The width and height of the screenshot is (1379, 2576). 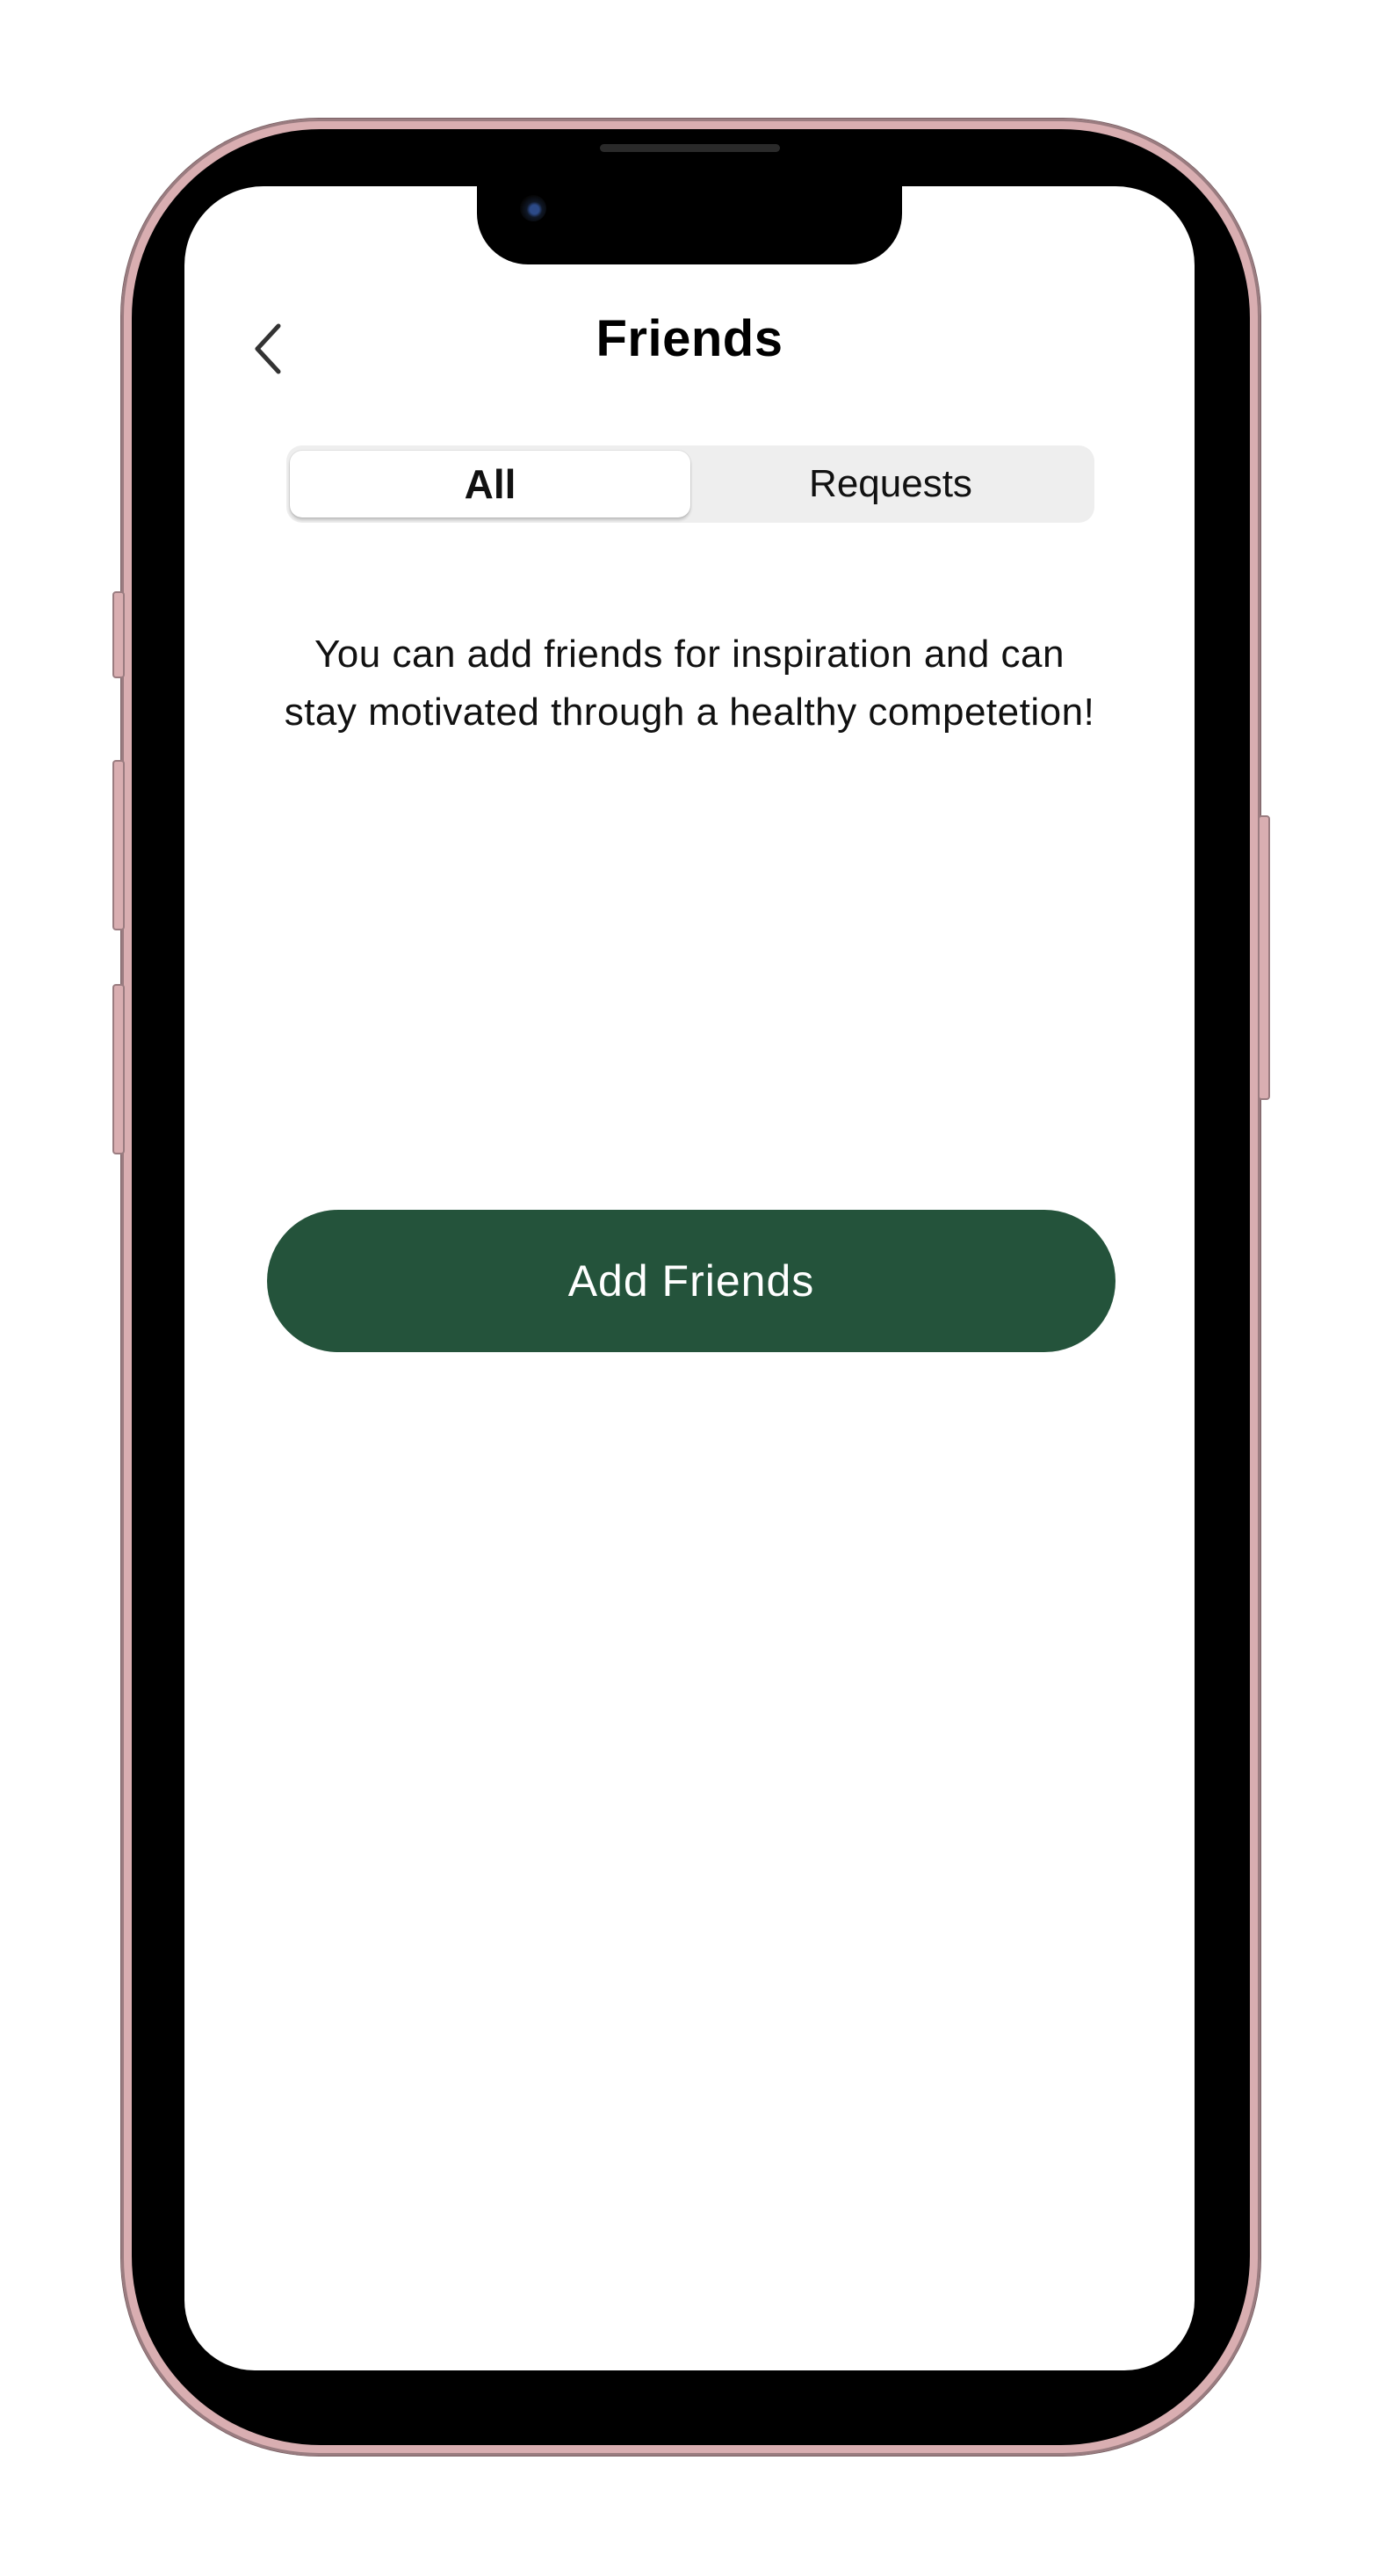 What do you see at coordinates (490, 484) in the screenshot?
I see `tab-all: All` at bounding box center [490, 484].